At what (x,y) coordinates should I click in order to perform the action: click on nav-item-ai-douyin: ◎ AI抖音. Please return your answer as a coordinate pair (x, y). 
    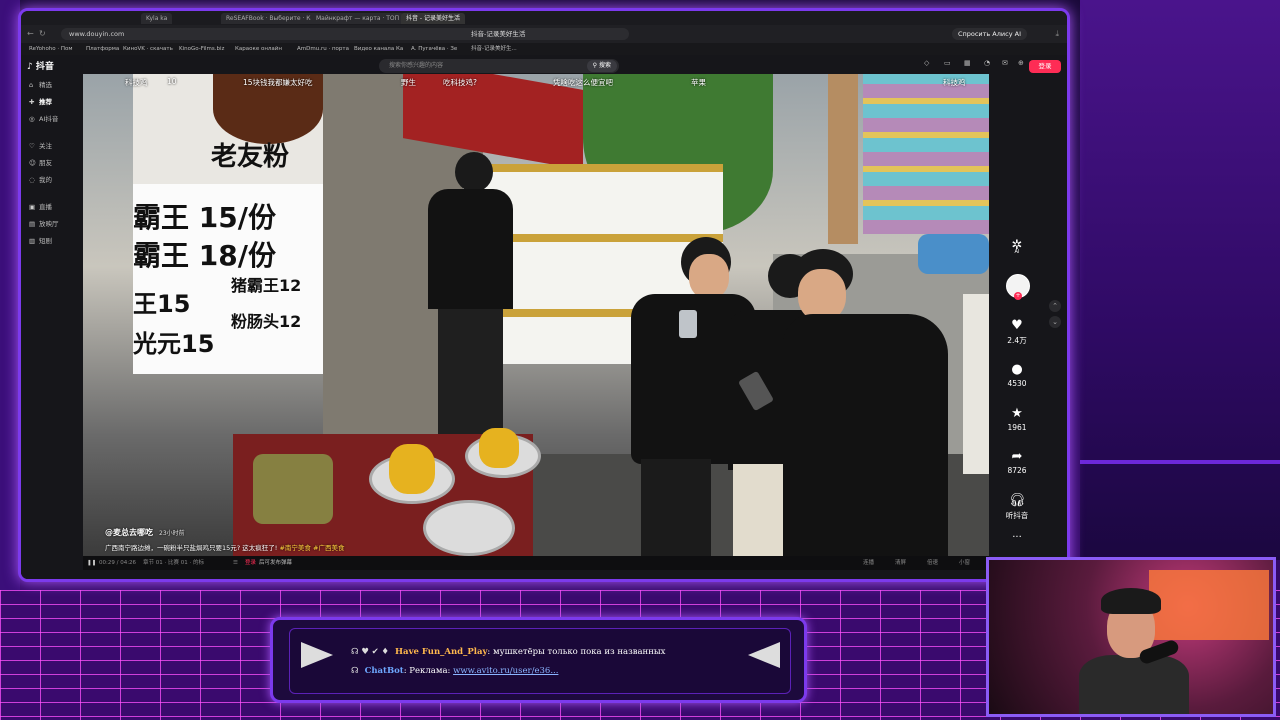
    Looking at the image, I should click on (43, 118).